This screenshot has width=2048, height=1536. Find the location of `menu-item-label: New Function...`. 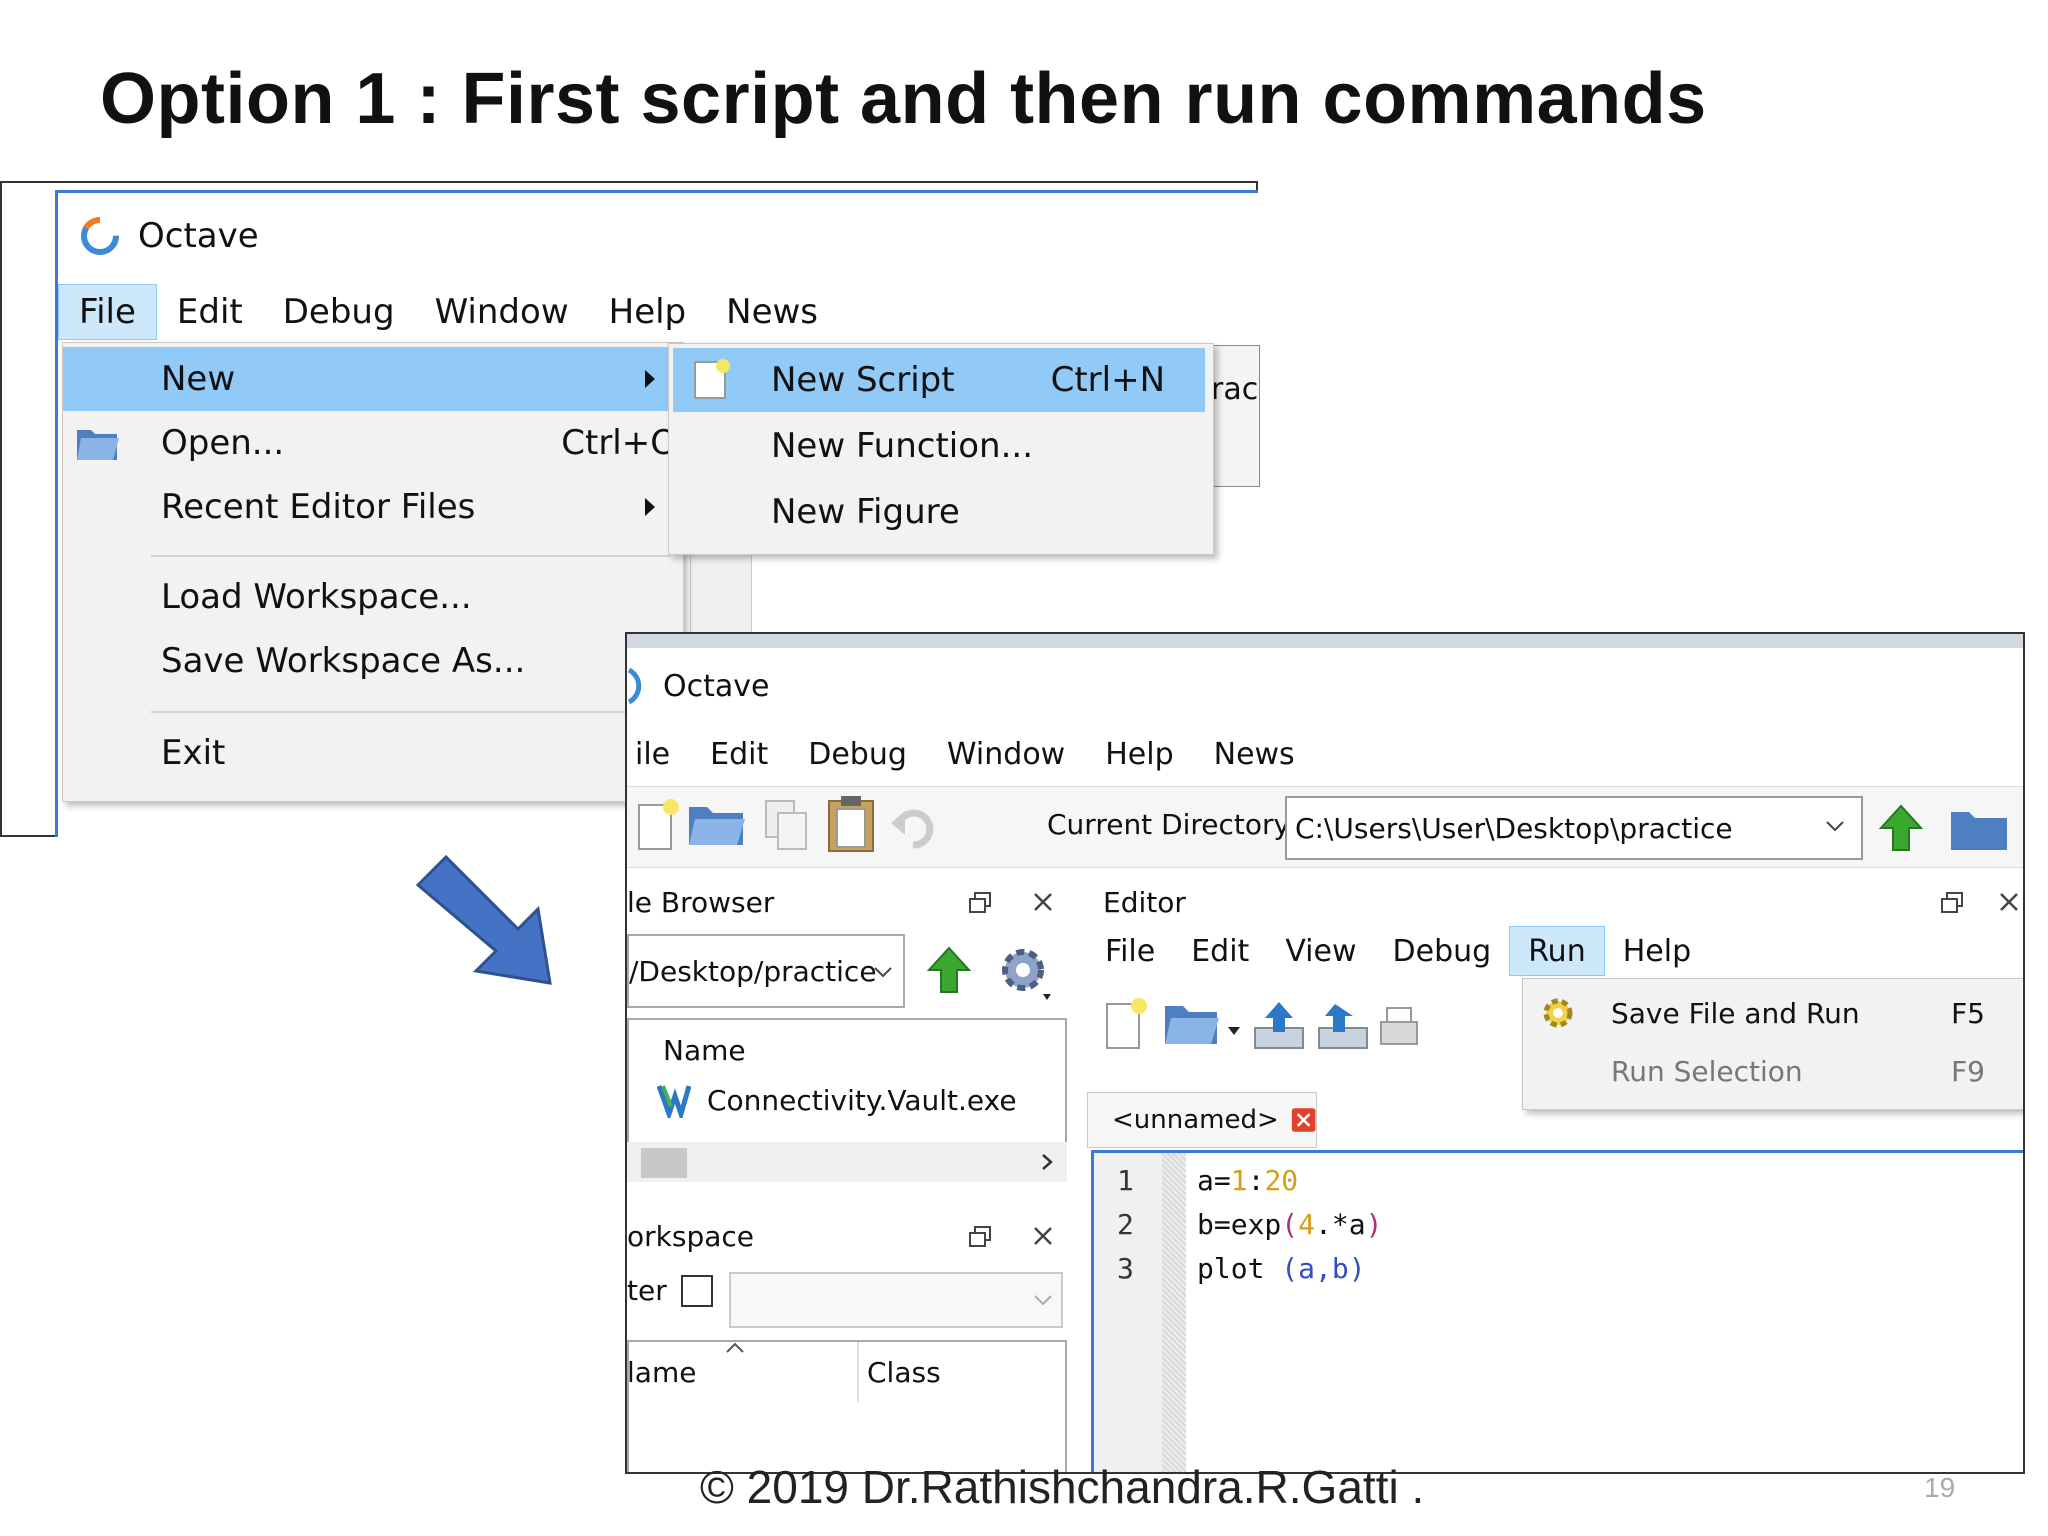

menu-item-label: New Function... is located at coordinates (902, 446).